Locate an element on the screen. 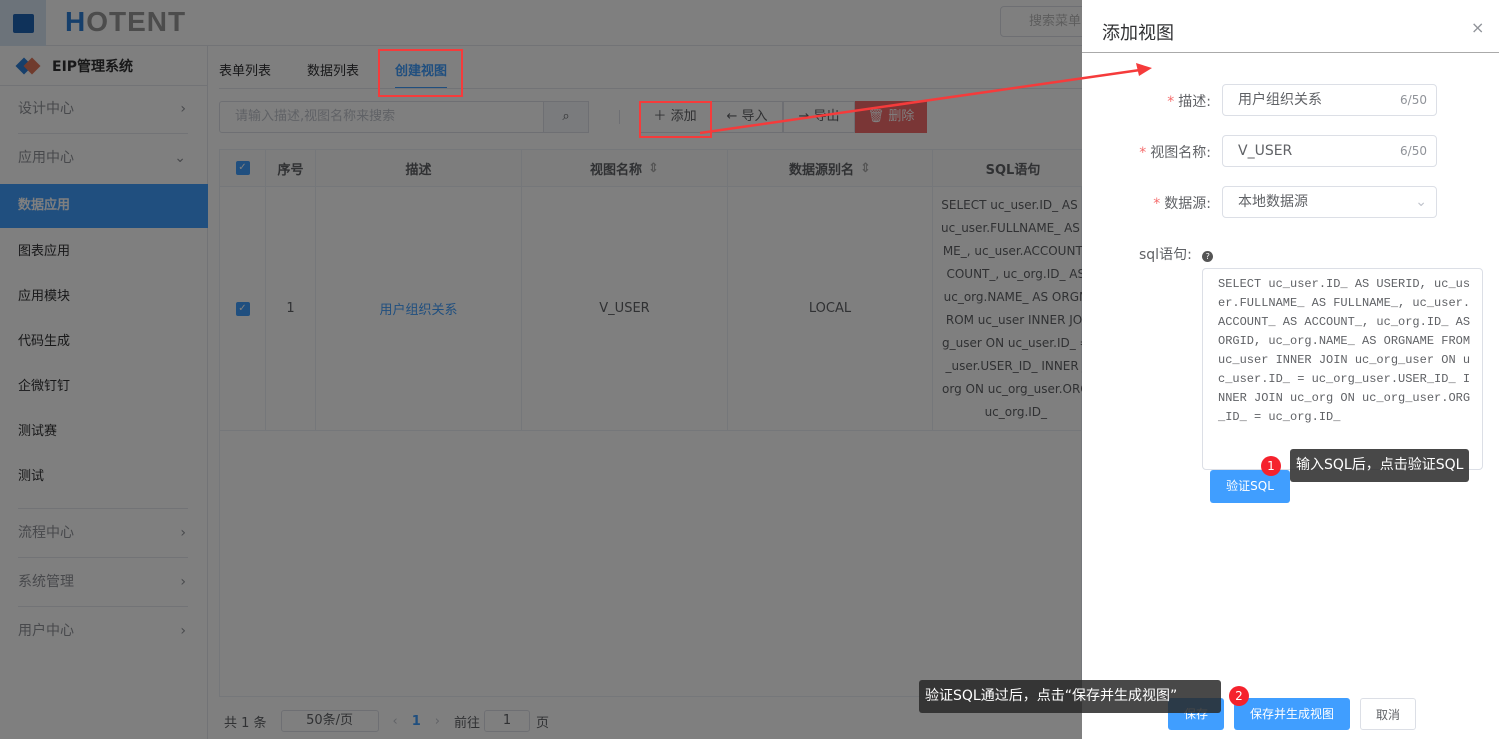 This screenshot has width=1499, height=739. annotation-arrow is located at coordinates (925, 99).